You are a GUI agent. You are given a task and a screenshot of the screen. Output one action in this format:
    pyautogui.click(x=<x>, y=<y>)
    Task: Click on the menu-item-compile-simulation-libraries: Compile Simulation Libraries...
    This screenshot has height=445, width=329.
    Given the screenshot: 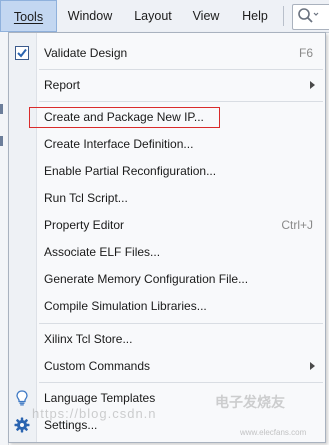 What is the action you would take?
    pyautogui.click(x=167, y=306)
    